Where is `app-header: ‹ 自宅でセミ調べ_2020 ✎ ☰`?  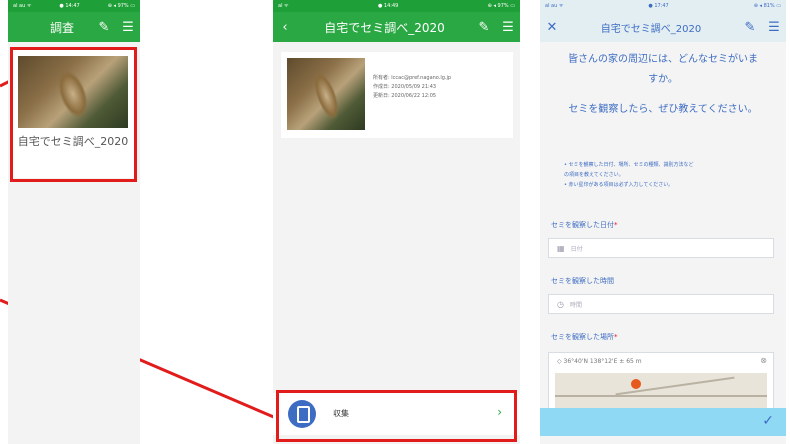 app-header: ‹ 自宅でセミ調べ_2020 ✎ ☰ is located at coordinates (396, 27).